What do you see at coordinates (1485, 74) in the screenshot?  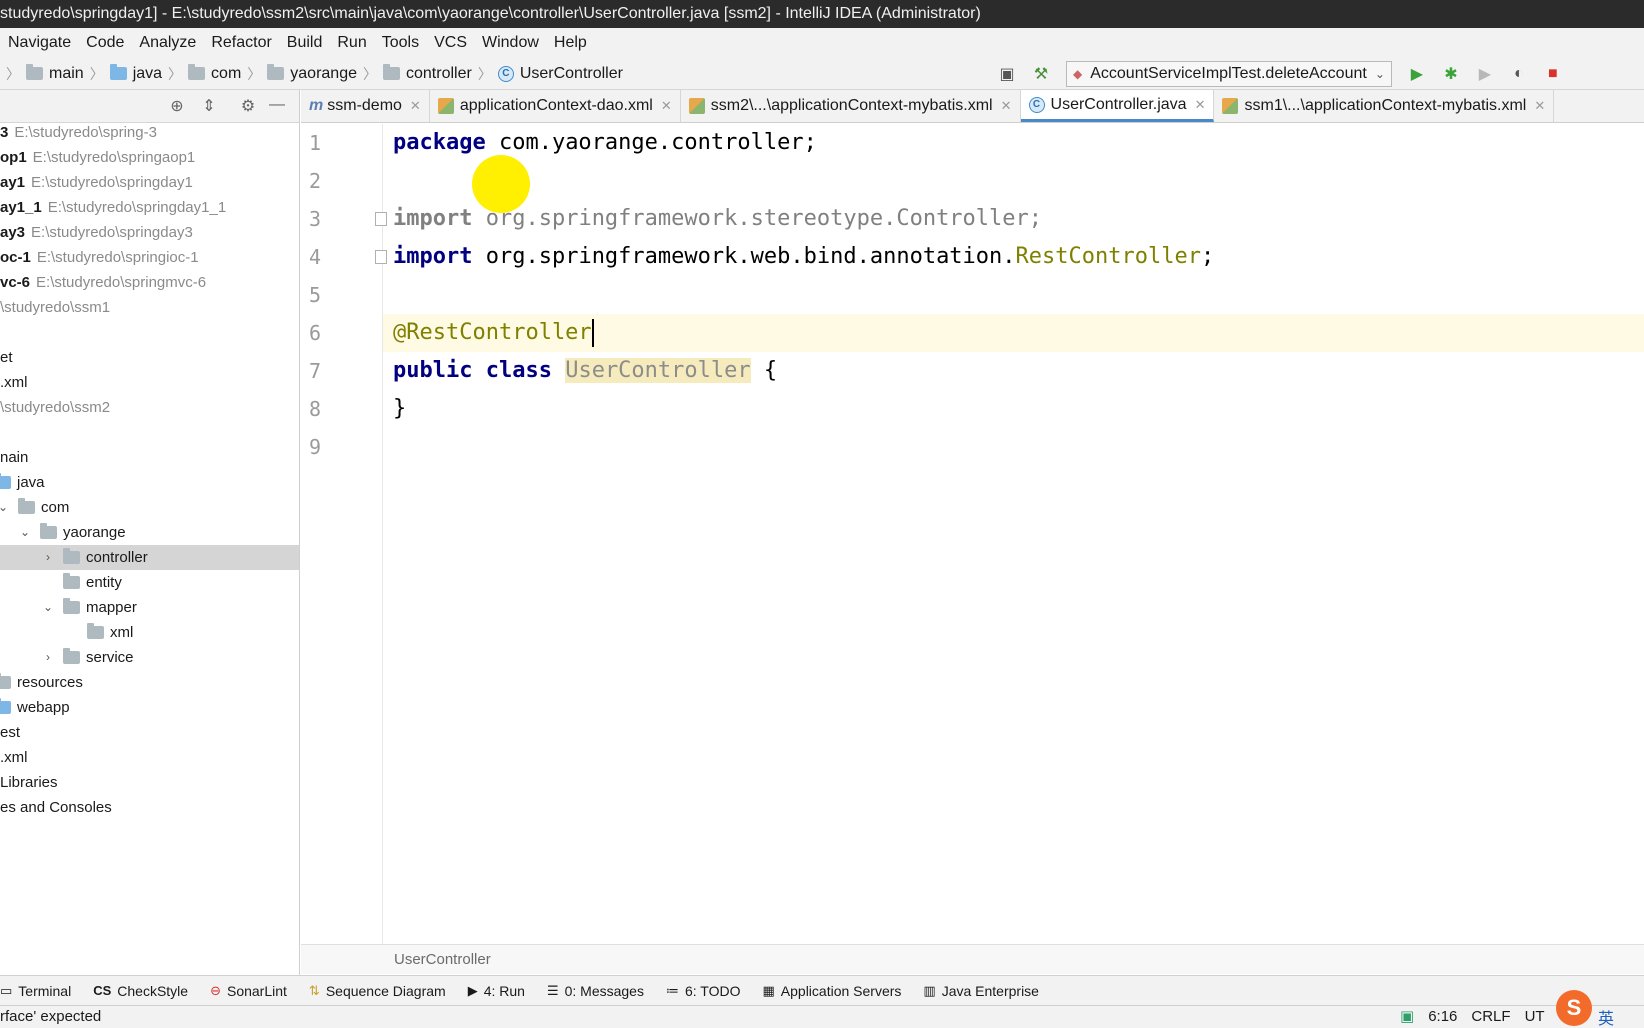 I see `run-coverage-icon: ▶` at bounding box center [1485, 74].